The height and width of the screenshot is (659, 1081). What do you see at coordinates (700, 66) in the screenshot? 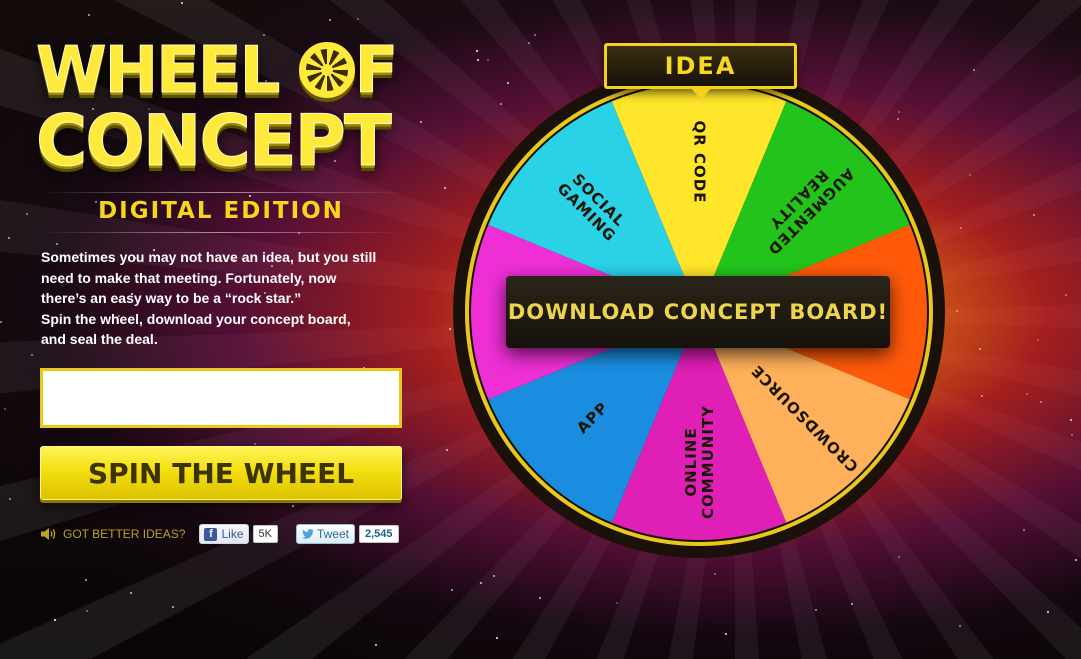
I see `idea-label: IDEA` at bounding box center [700, 66].